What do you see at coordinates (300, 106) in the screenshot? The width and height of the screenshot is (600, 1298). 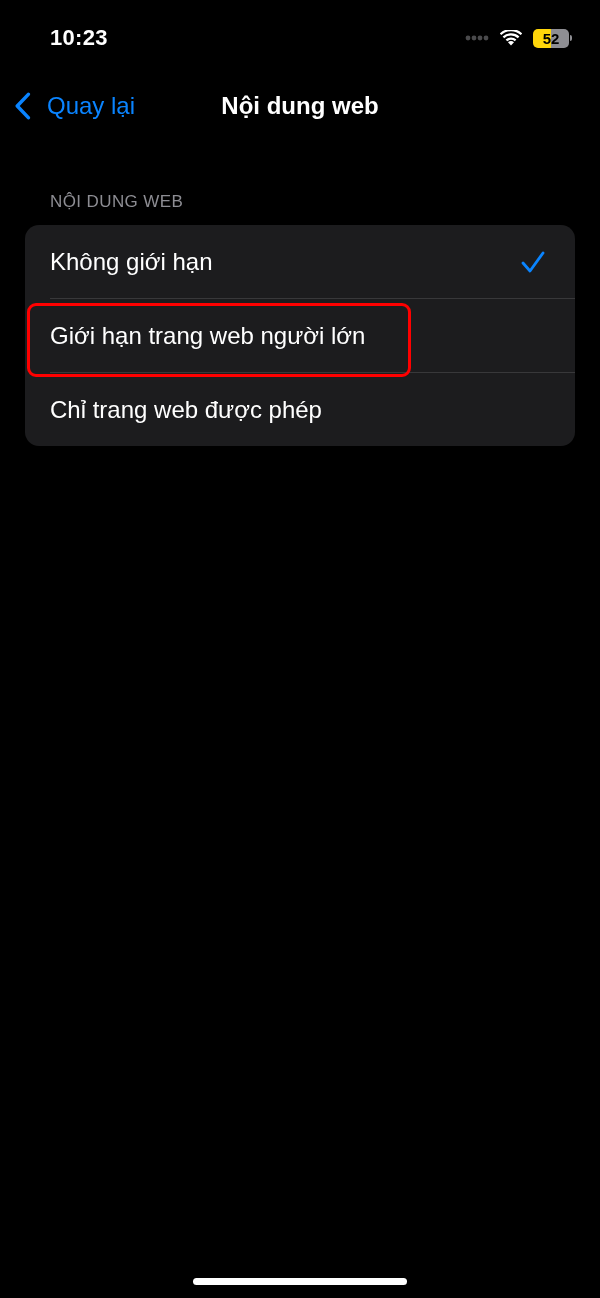 I see `page-title: Nội dung web` at bounding box center [300, 106].